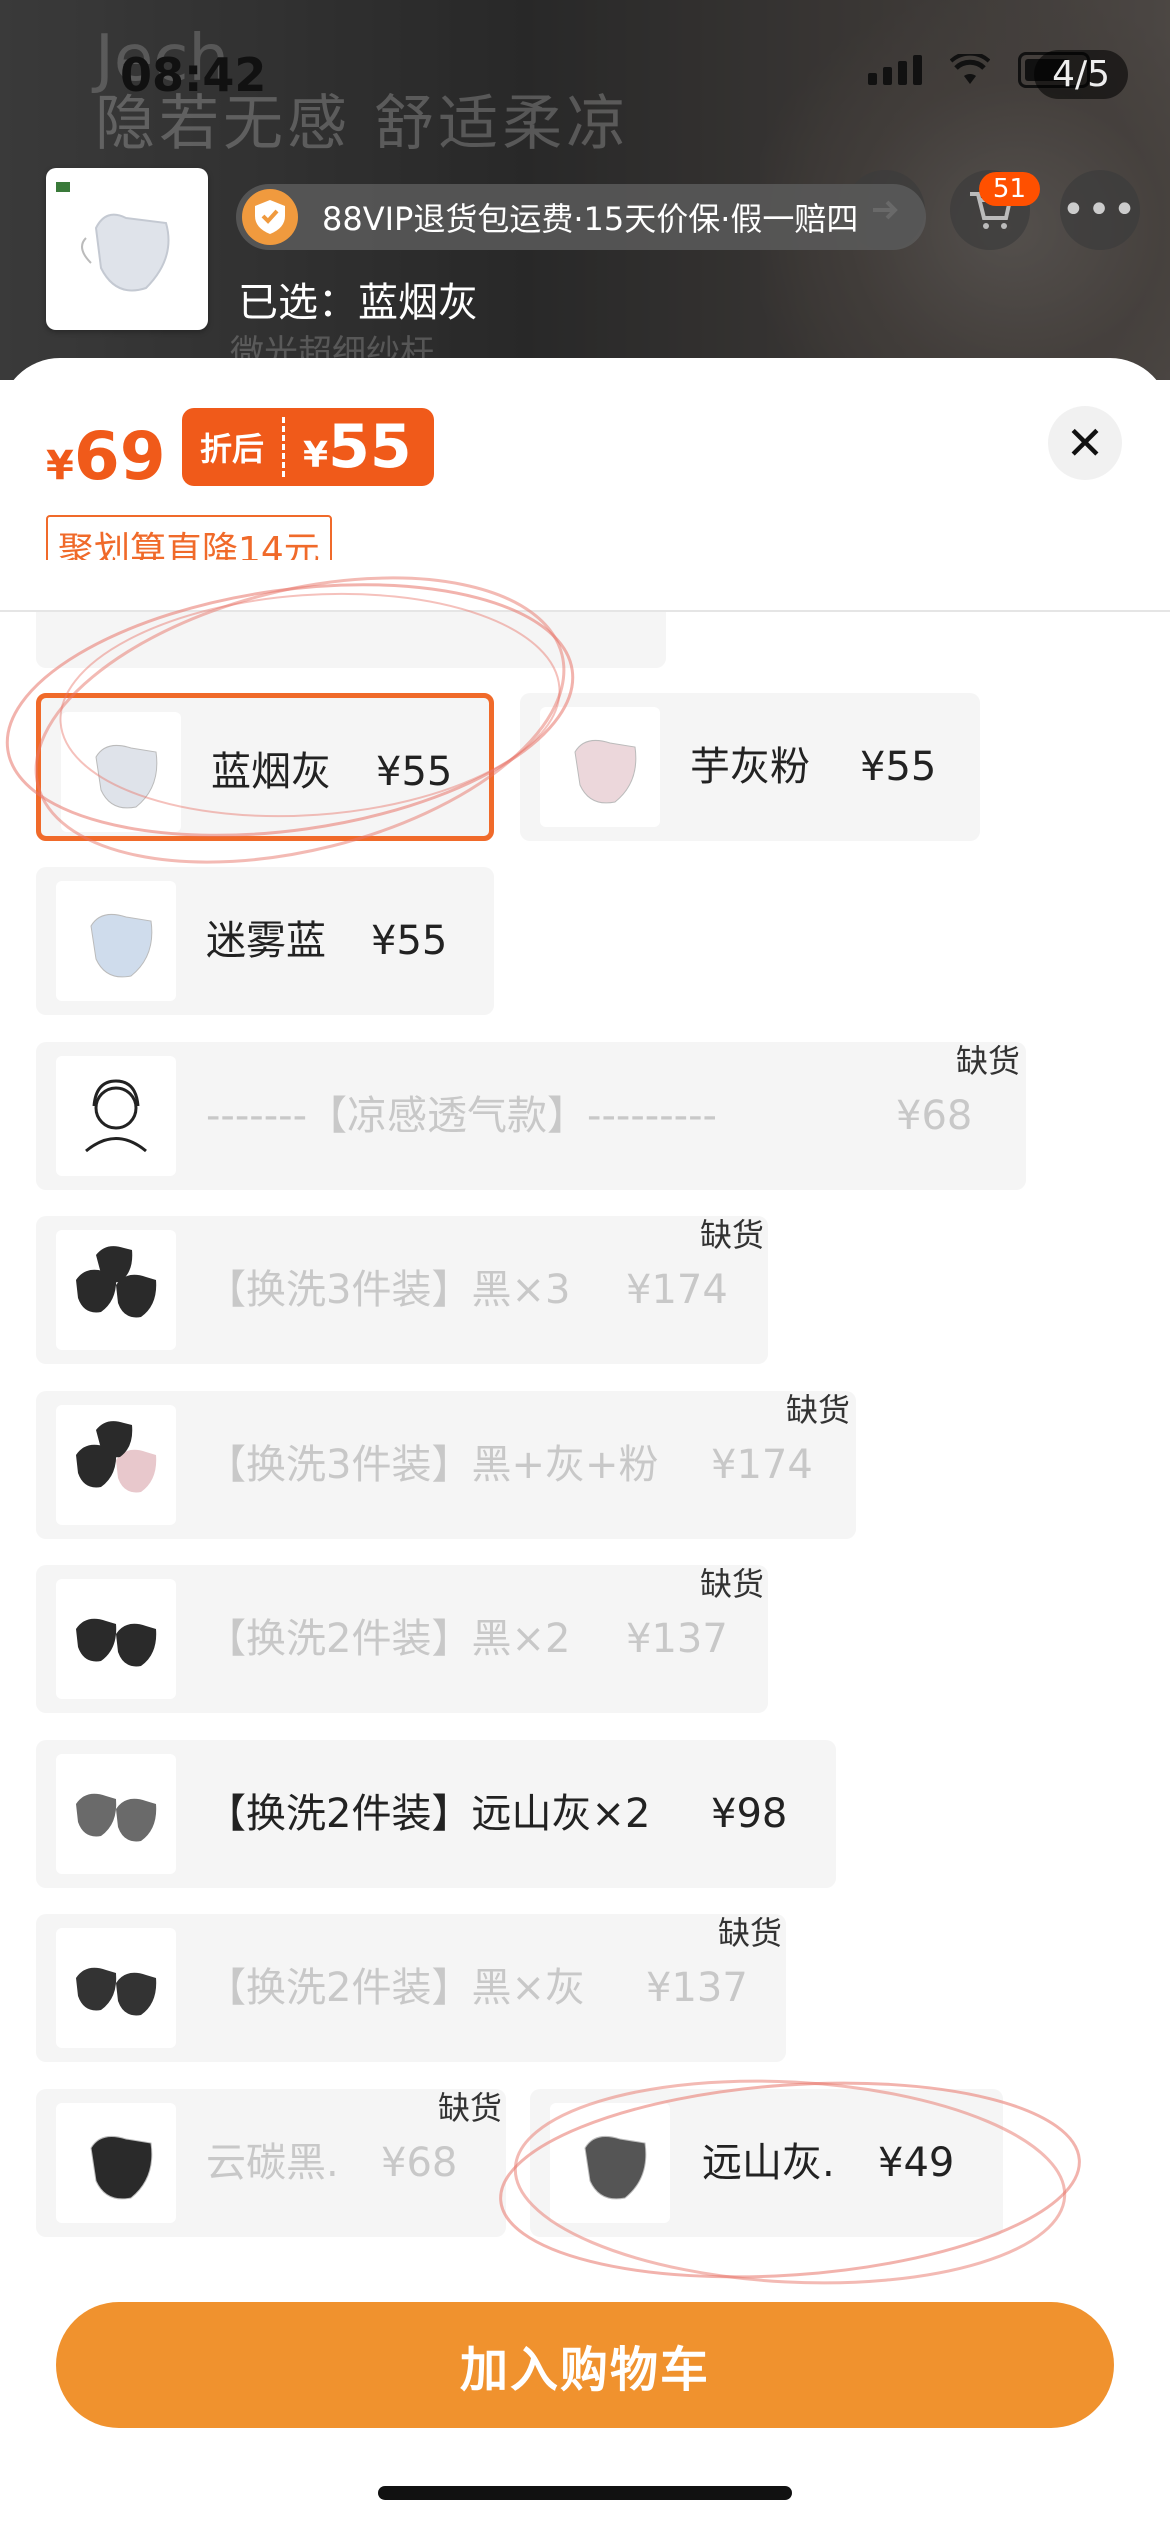 The image size is (1170, 2532). I want to click on signal-icon, so click(895, 70).